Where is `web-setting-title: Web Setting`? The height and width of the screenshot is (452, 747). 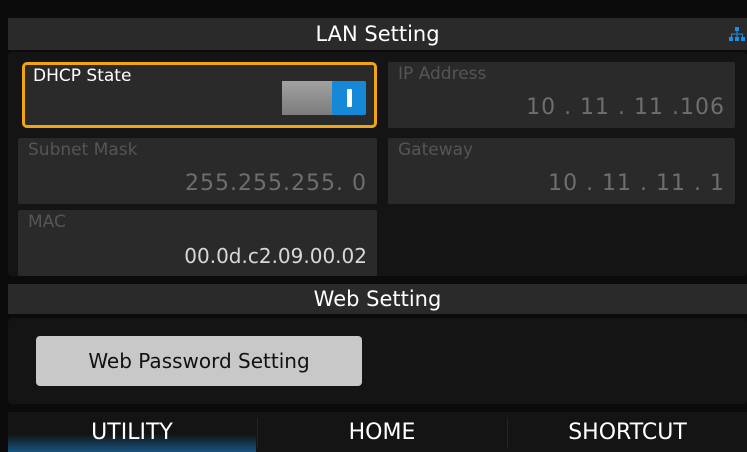
web-setting-title: Web Setting is located at coordinates (377, 299).